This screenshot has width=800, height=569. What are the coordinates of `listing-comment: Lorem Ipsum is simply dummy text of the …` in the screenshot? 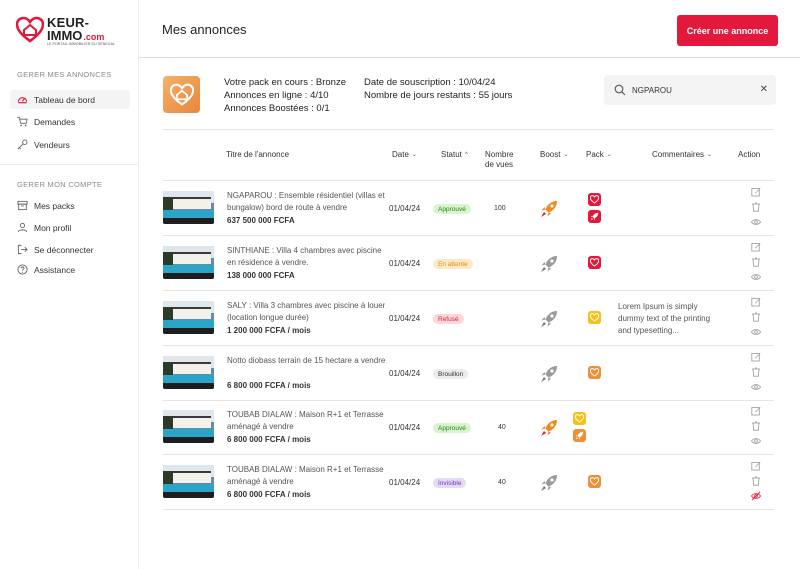 It's located at (664, 318).